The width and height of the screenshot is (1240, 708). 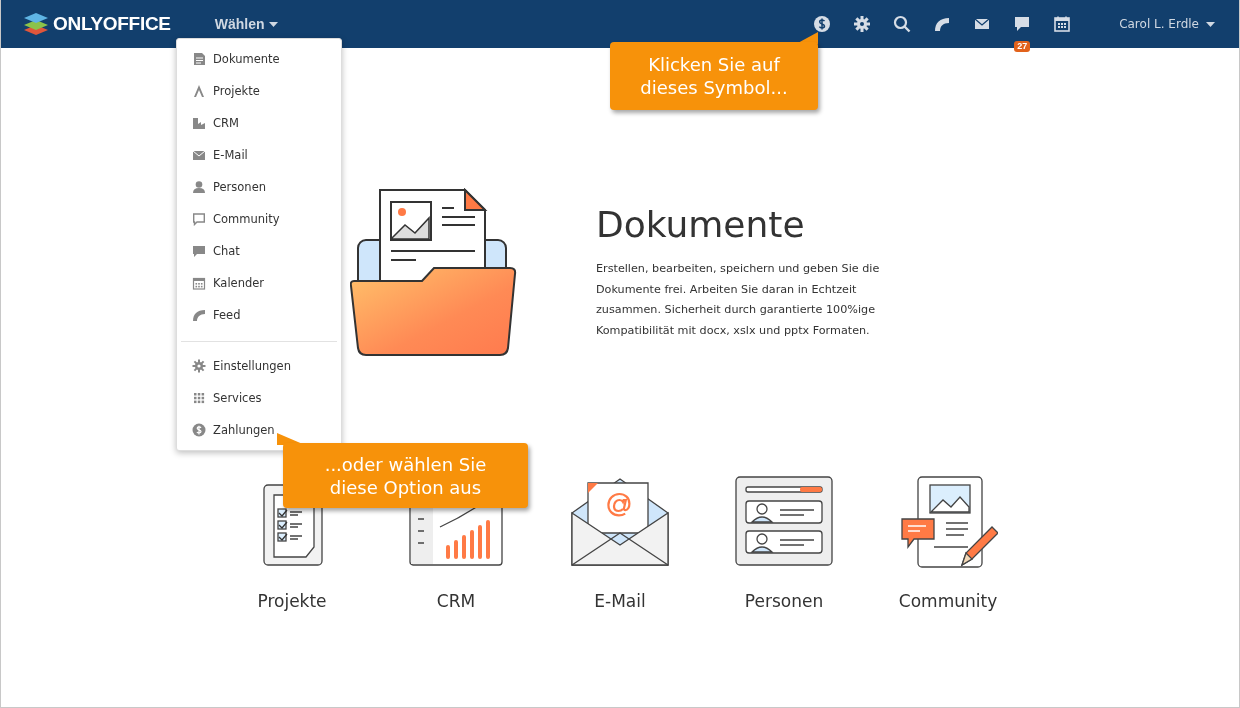 What do you see at coordinates (259, 315) in the screenshot?
I see `menu-item: Feed` at bounding box center [259, 315].